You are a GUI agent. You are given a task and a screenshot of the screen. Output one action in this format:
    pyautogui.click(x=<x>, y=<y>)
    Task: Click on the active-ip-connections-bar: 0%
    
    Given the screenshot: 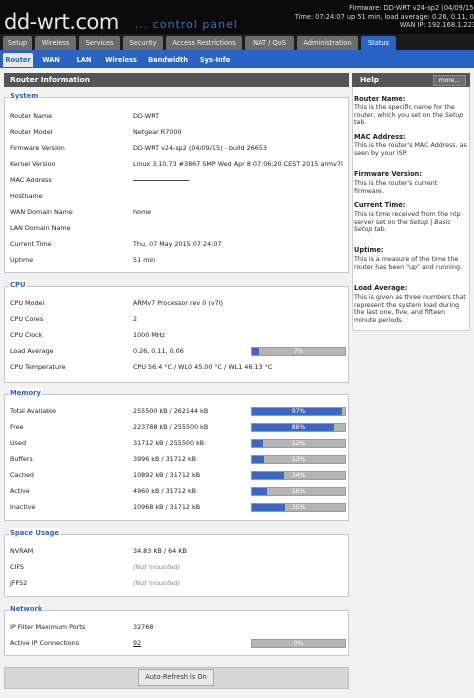 What is the action you would take?
    pyautogui.click(x=298, y=643)
    